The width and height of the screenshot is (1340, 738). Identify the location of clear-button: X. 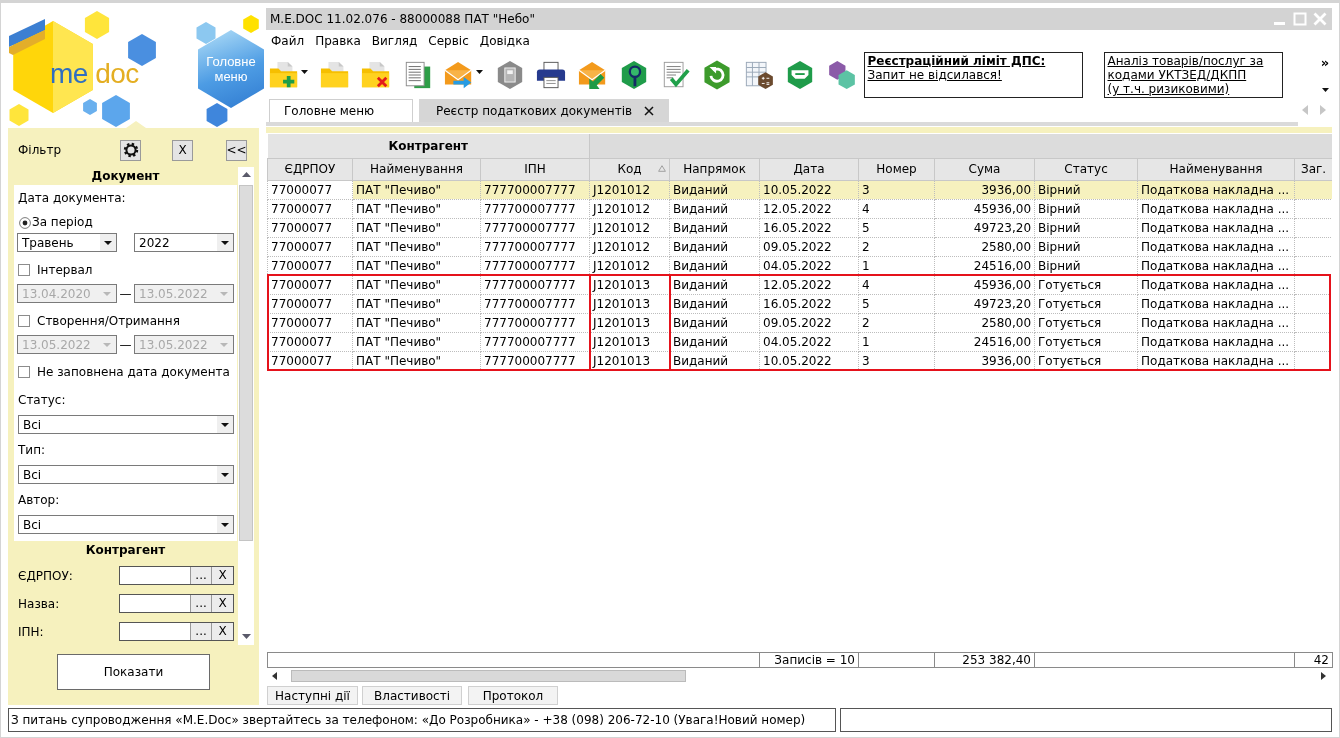
(182, 150).